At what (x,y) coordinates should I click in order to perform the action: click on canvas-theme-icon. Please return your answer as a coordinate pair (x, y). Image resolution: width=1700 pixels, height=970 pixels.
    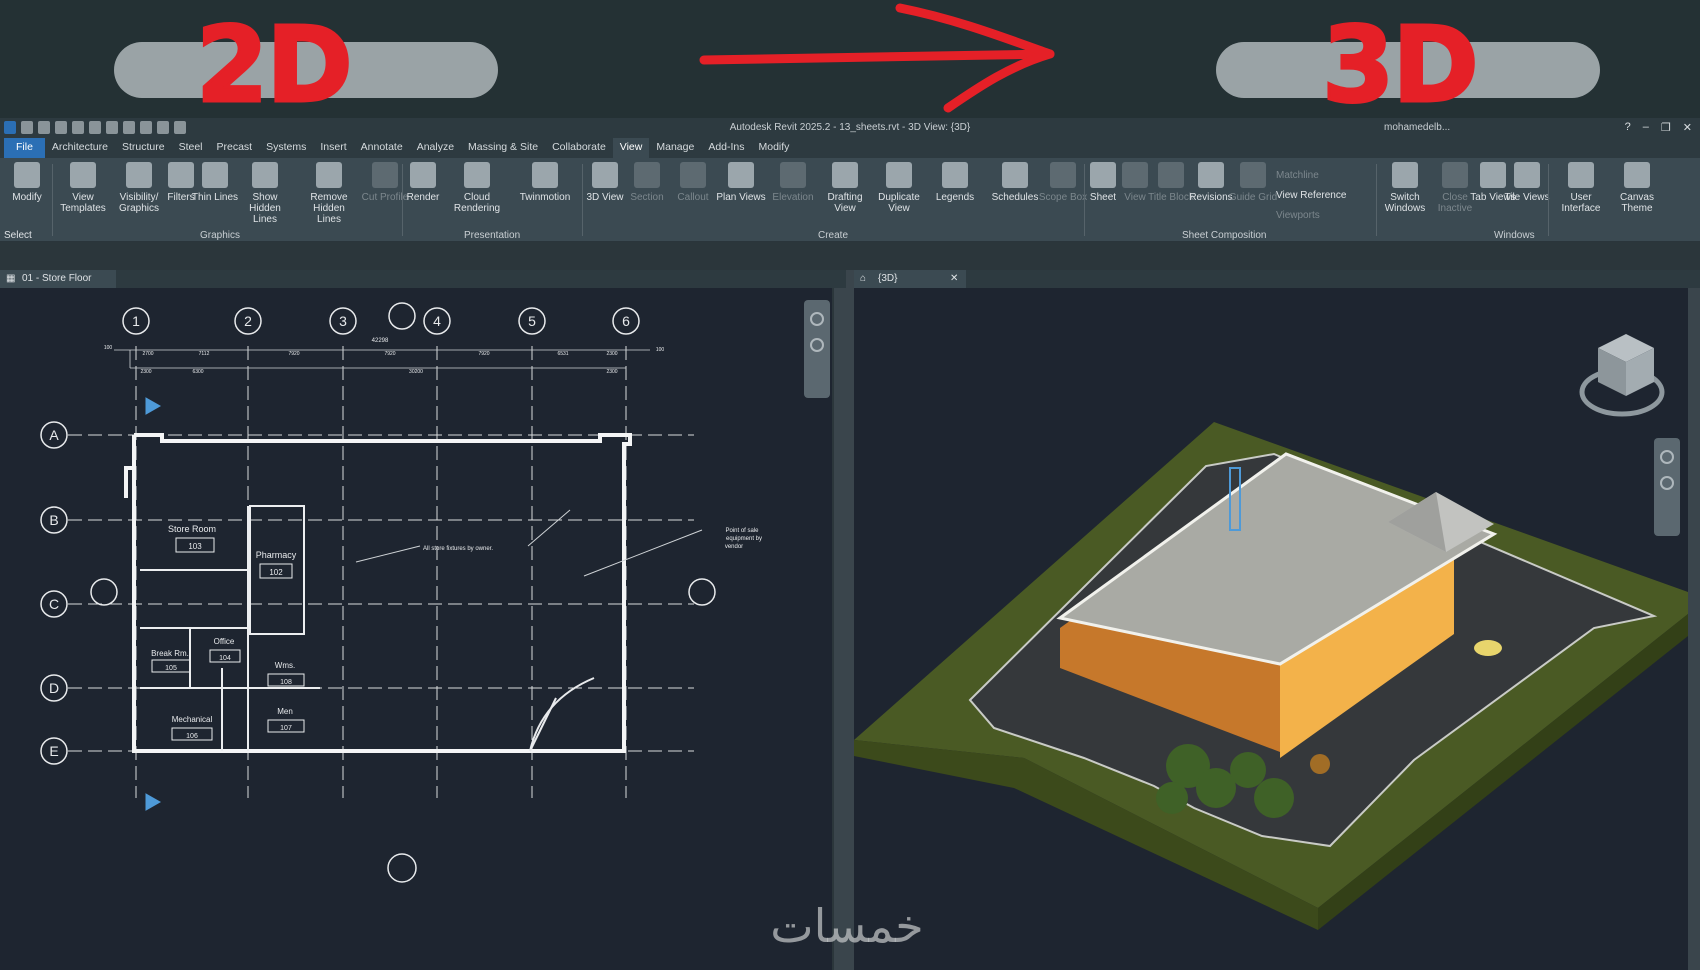
    Looking at the image, I should click on (1637, 175).